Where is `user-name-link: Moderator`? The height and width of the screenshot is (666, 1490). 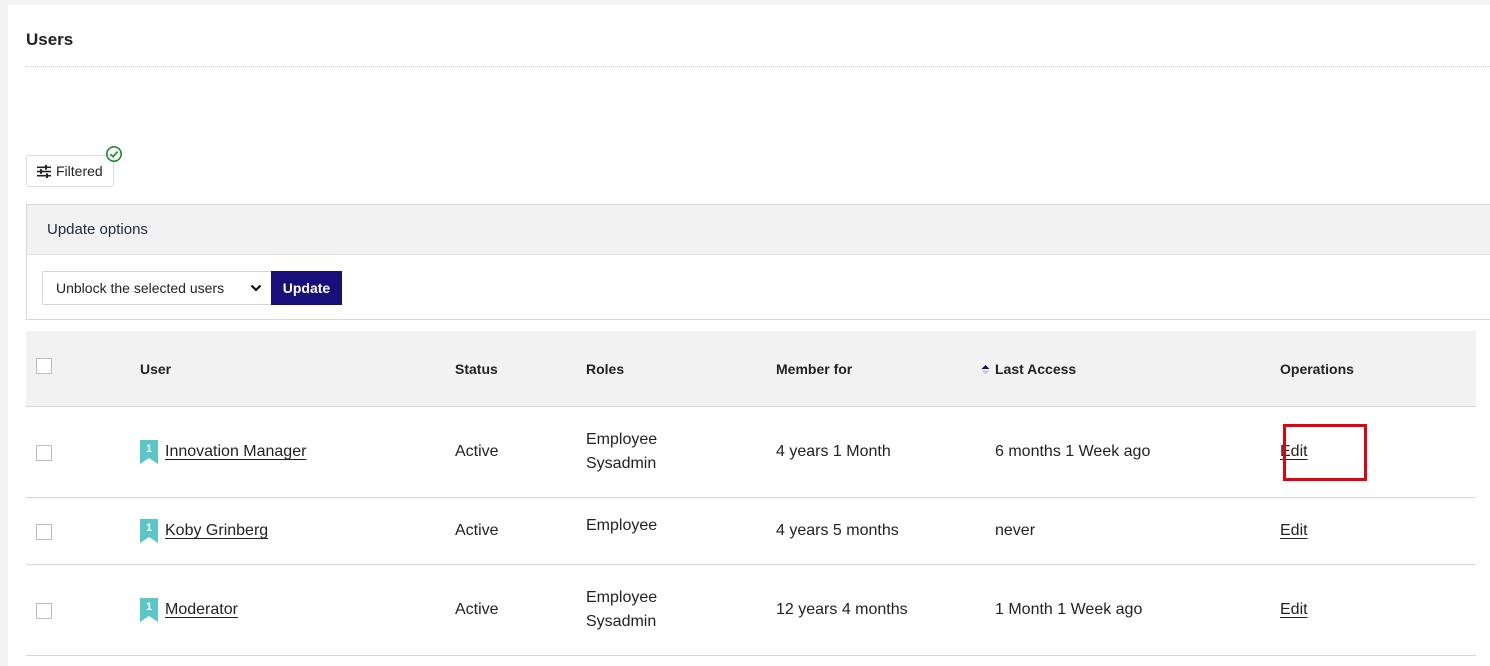 user-name-link: Moderator is located at coordinates (201, 610).